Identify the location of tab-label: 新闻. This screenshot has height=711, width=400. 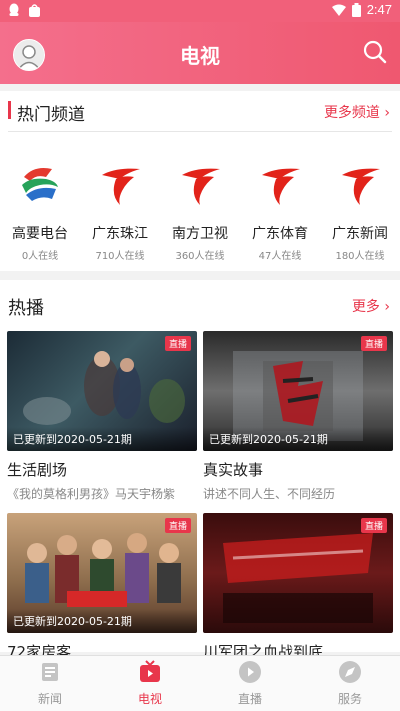
(49, 699).